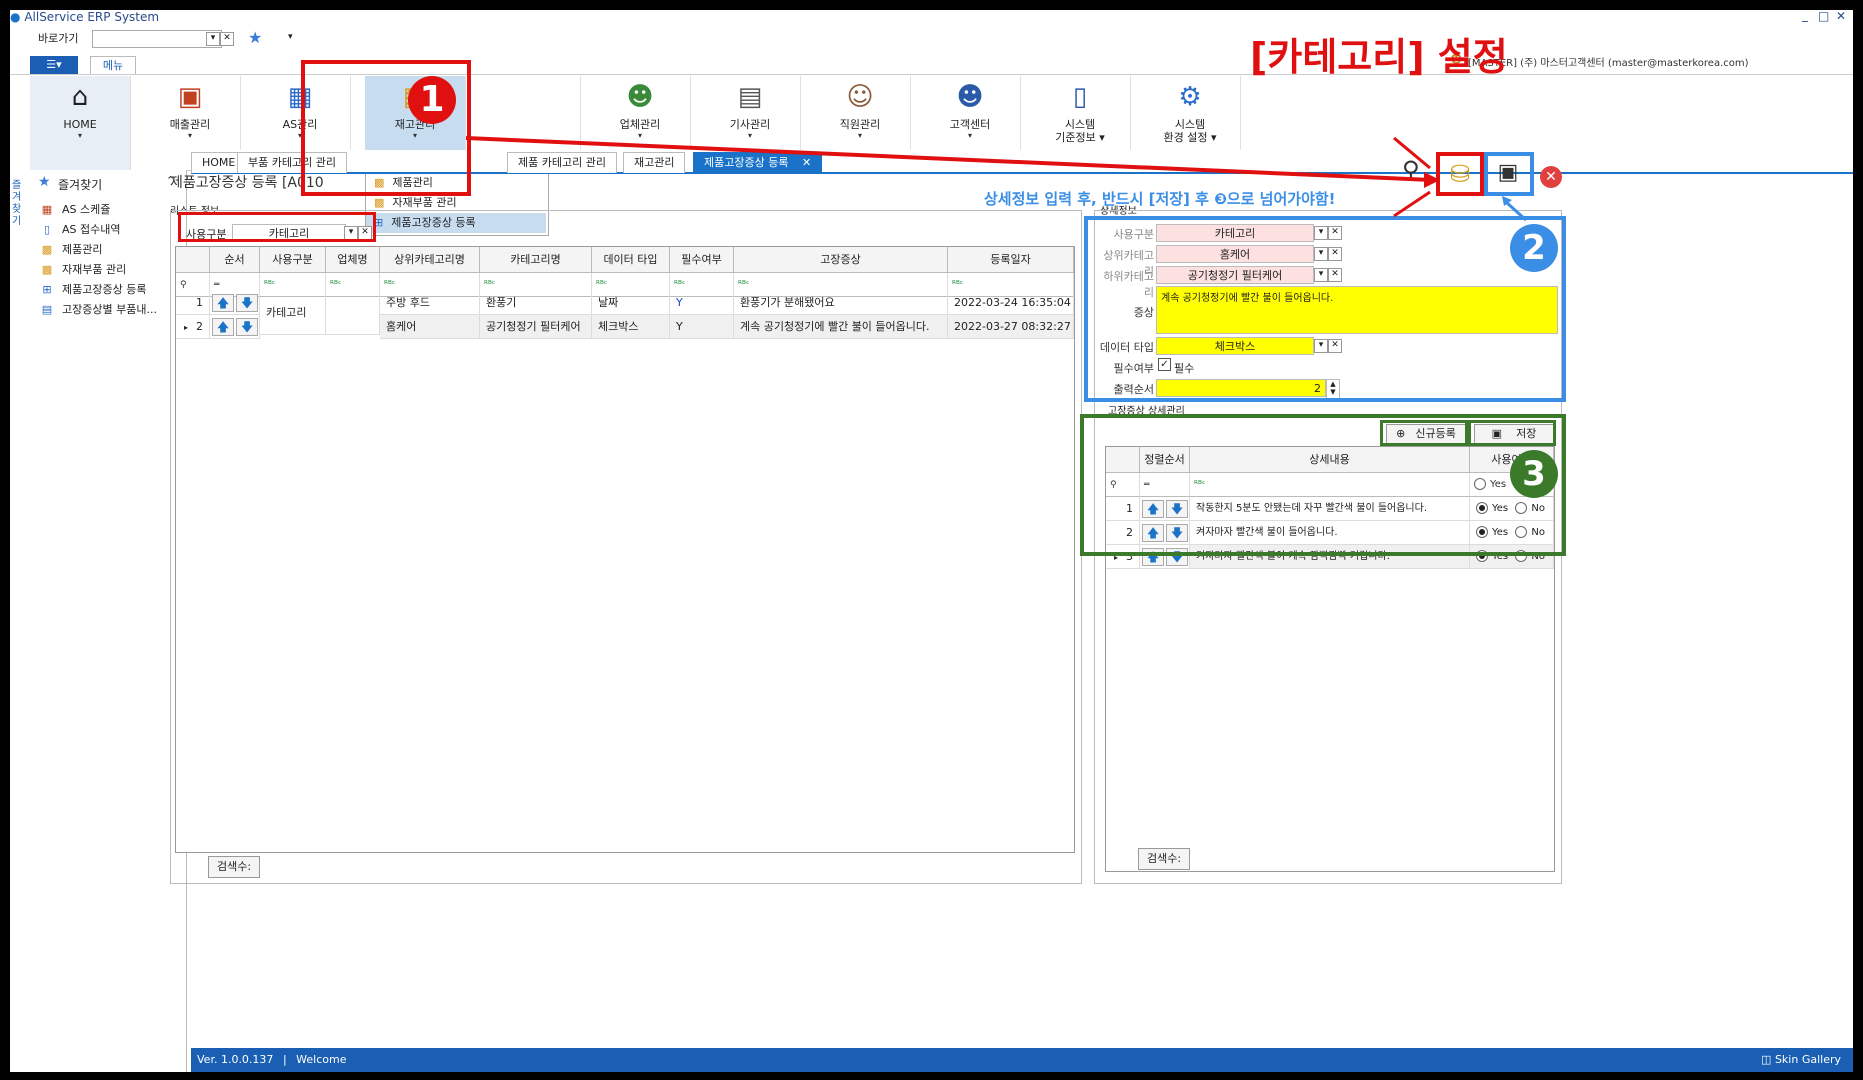  Describe the element at coordinates (1516, 211) in the screenshot. I see `blue-arrow-line` at that location.